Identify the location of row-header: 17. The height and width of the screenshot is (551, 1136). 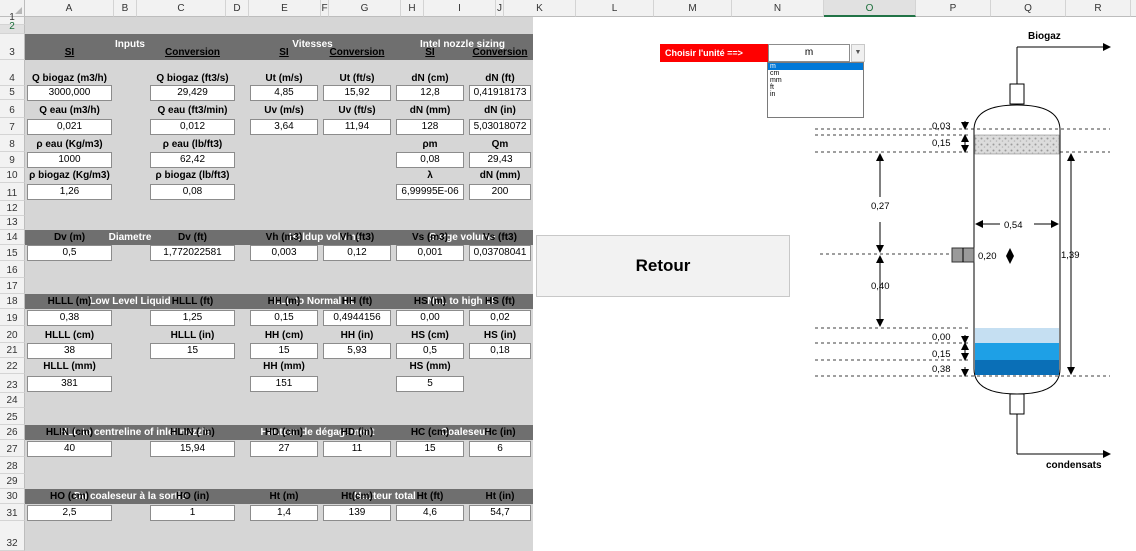
(12, 286).